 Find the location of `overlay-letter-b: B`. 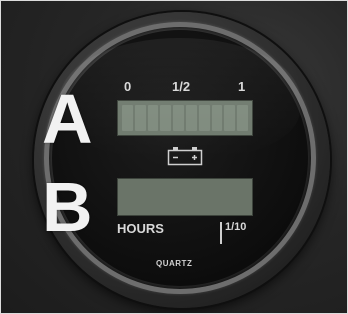

overlay-letter-b: B is located at coordinates (67, 207).